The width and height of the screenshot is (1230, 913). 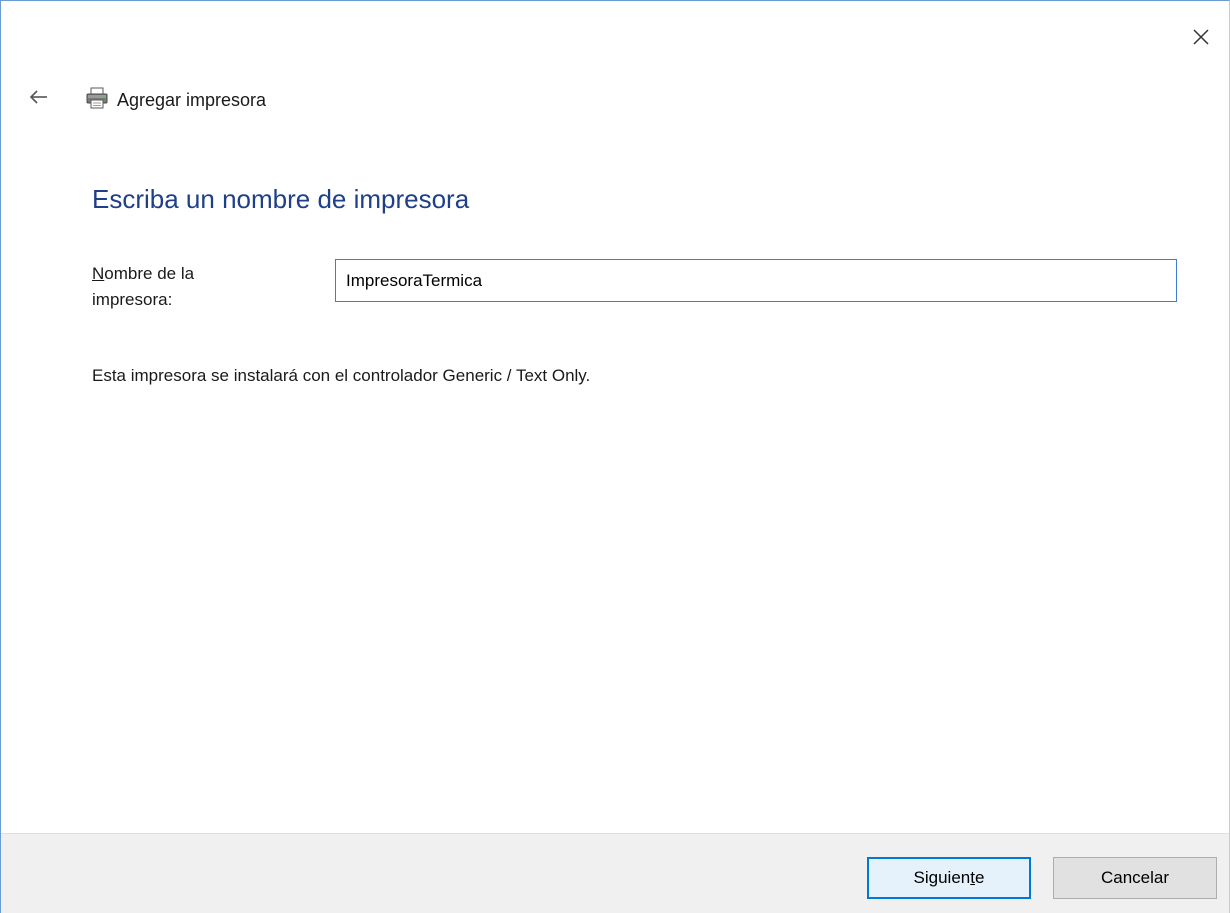 What do you see at coordinates (149, 273) in the screenshot?
I see `label-line1: ombre de la` at bounding box center [149, 273].